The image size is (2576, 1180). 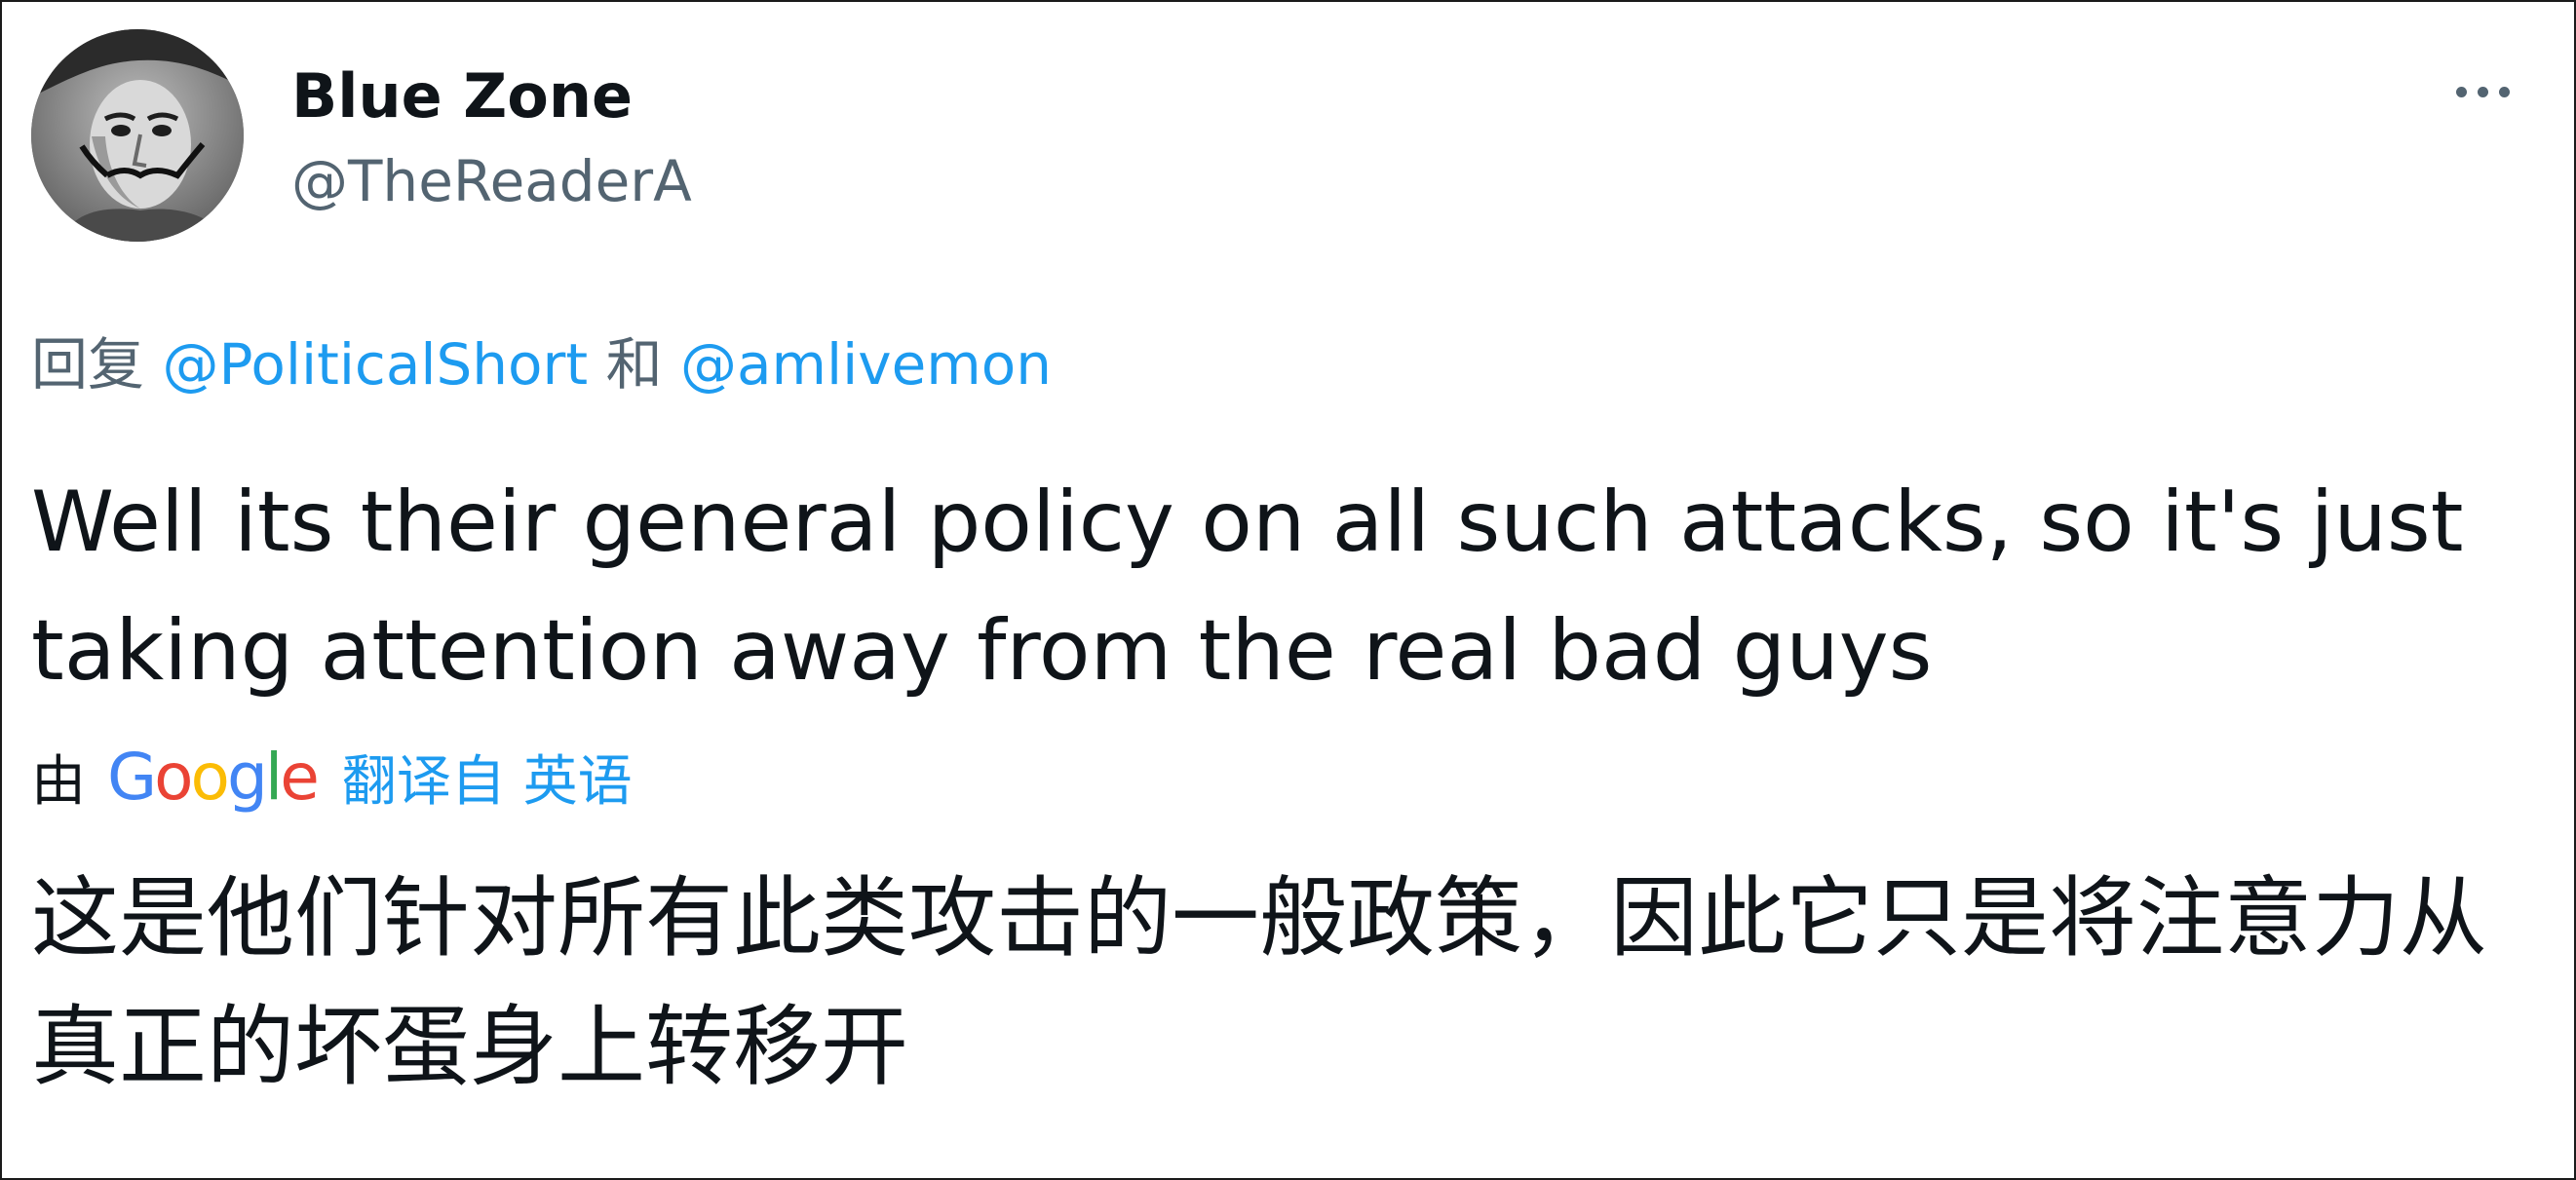 I want to click on translated-from-link: 翻译自 英语, so click(x=487, y=777).